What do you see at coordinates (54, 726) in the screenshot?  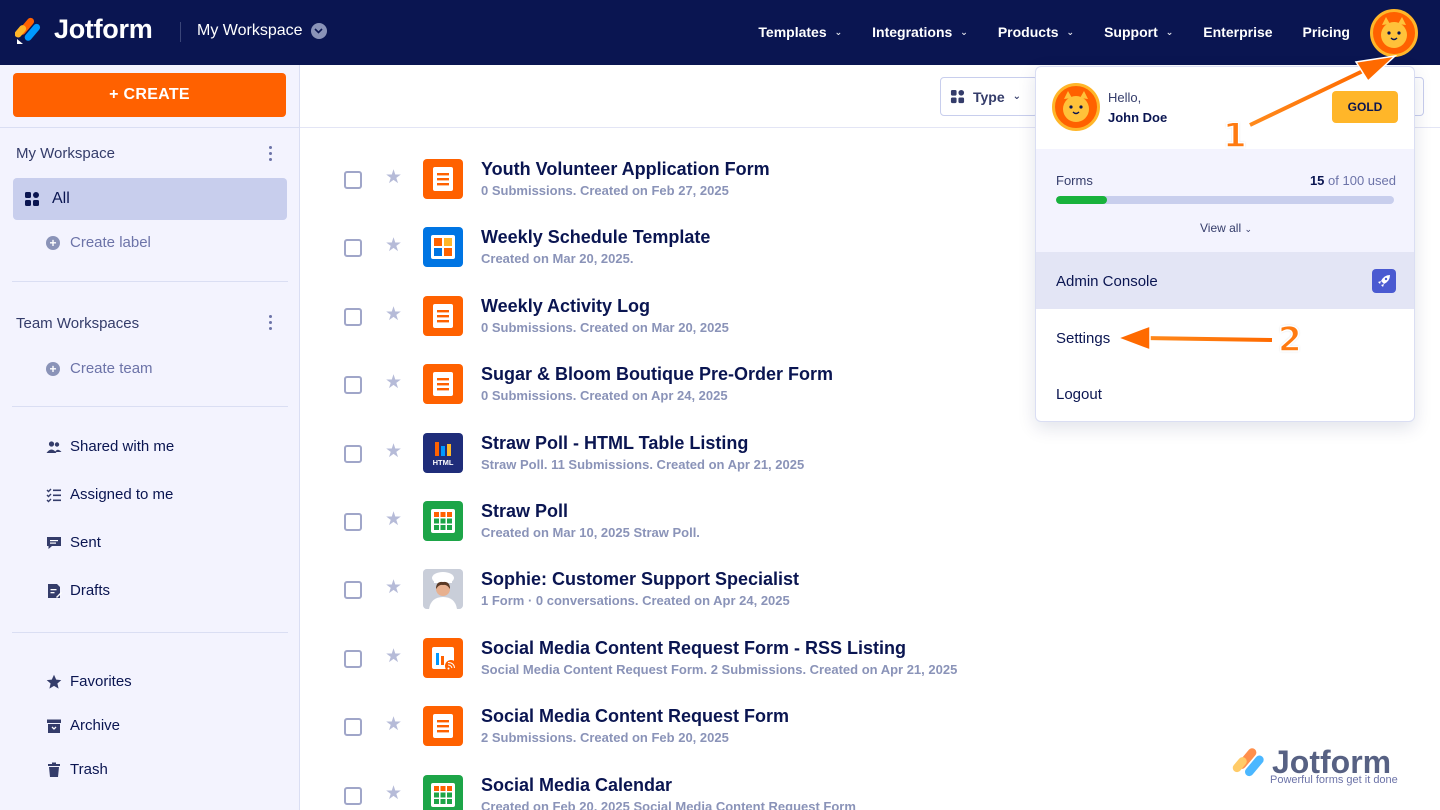 I see `archive-icon` at bounding box center [54, 726].